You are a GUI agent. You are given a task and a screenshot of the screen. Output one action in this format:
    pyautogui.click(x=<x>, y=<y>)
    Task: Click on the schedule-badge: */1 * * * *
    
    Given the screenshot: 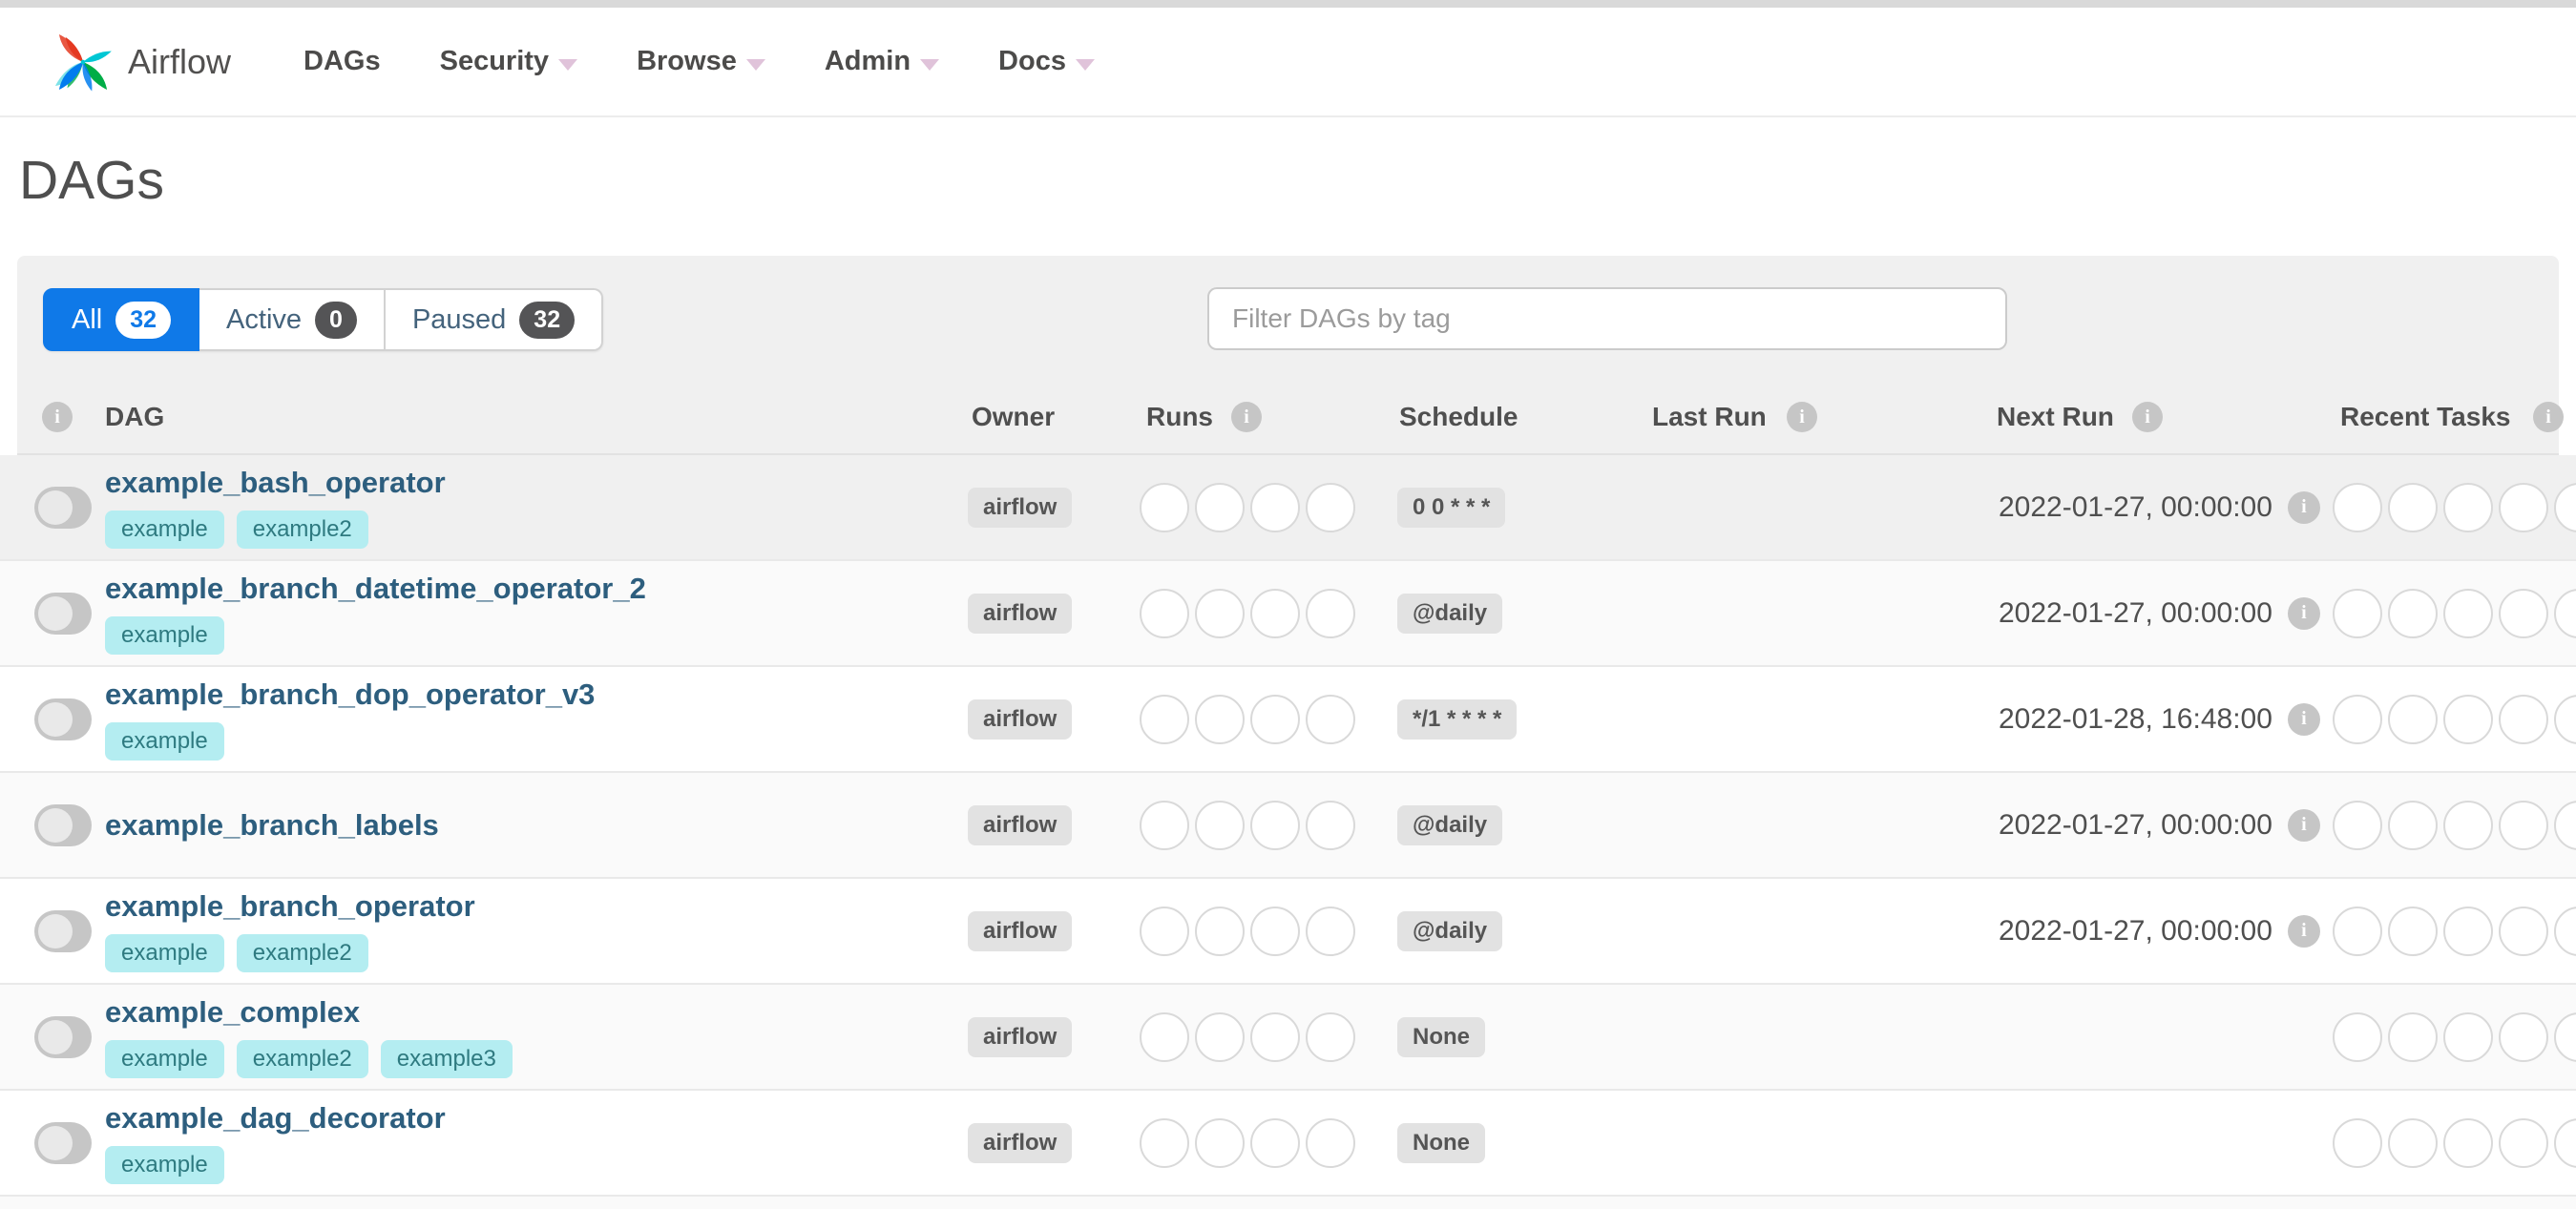 What is the action you would take?
    pyautogui.click(x=1457, y=719)
    